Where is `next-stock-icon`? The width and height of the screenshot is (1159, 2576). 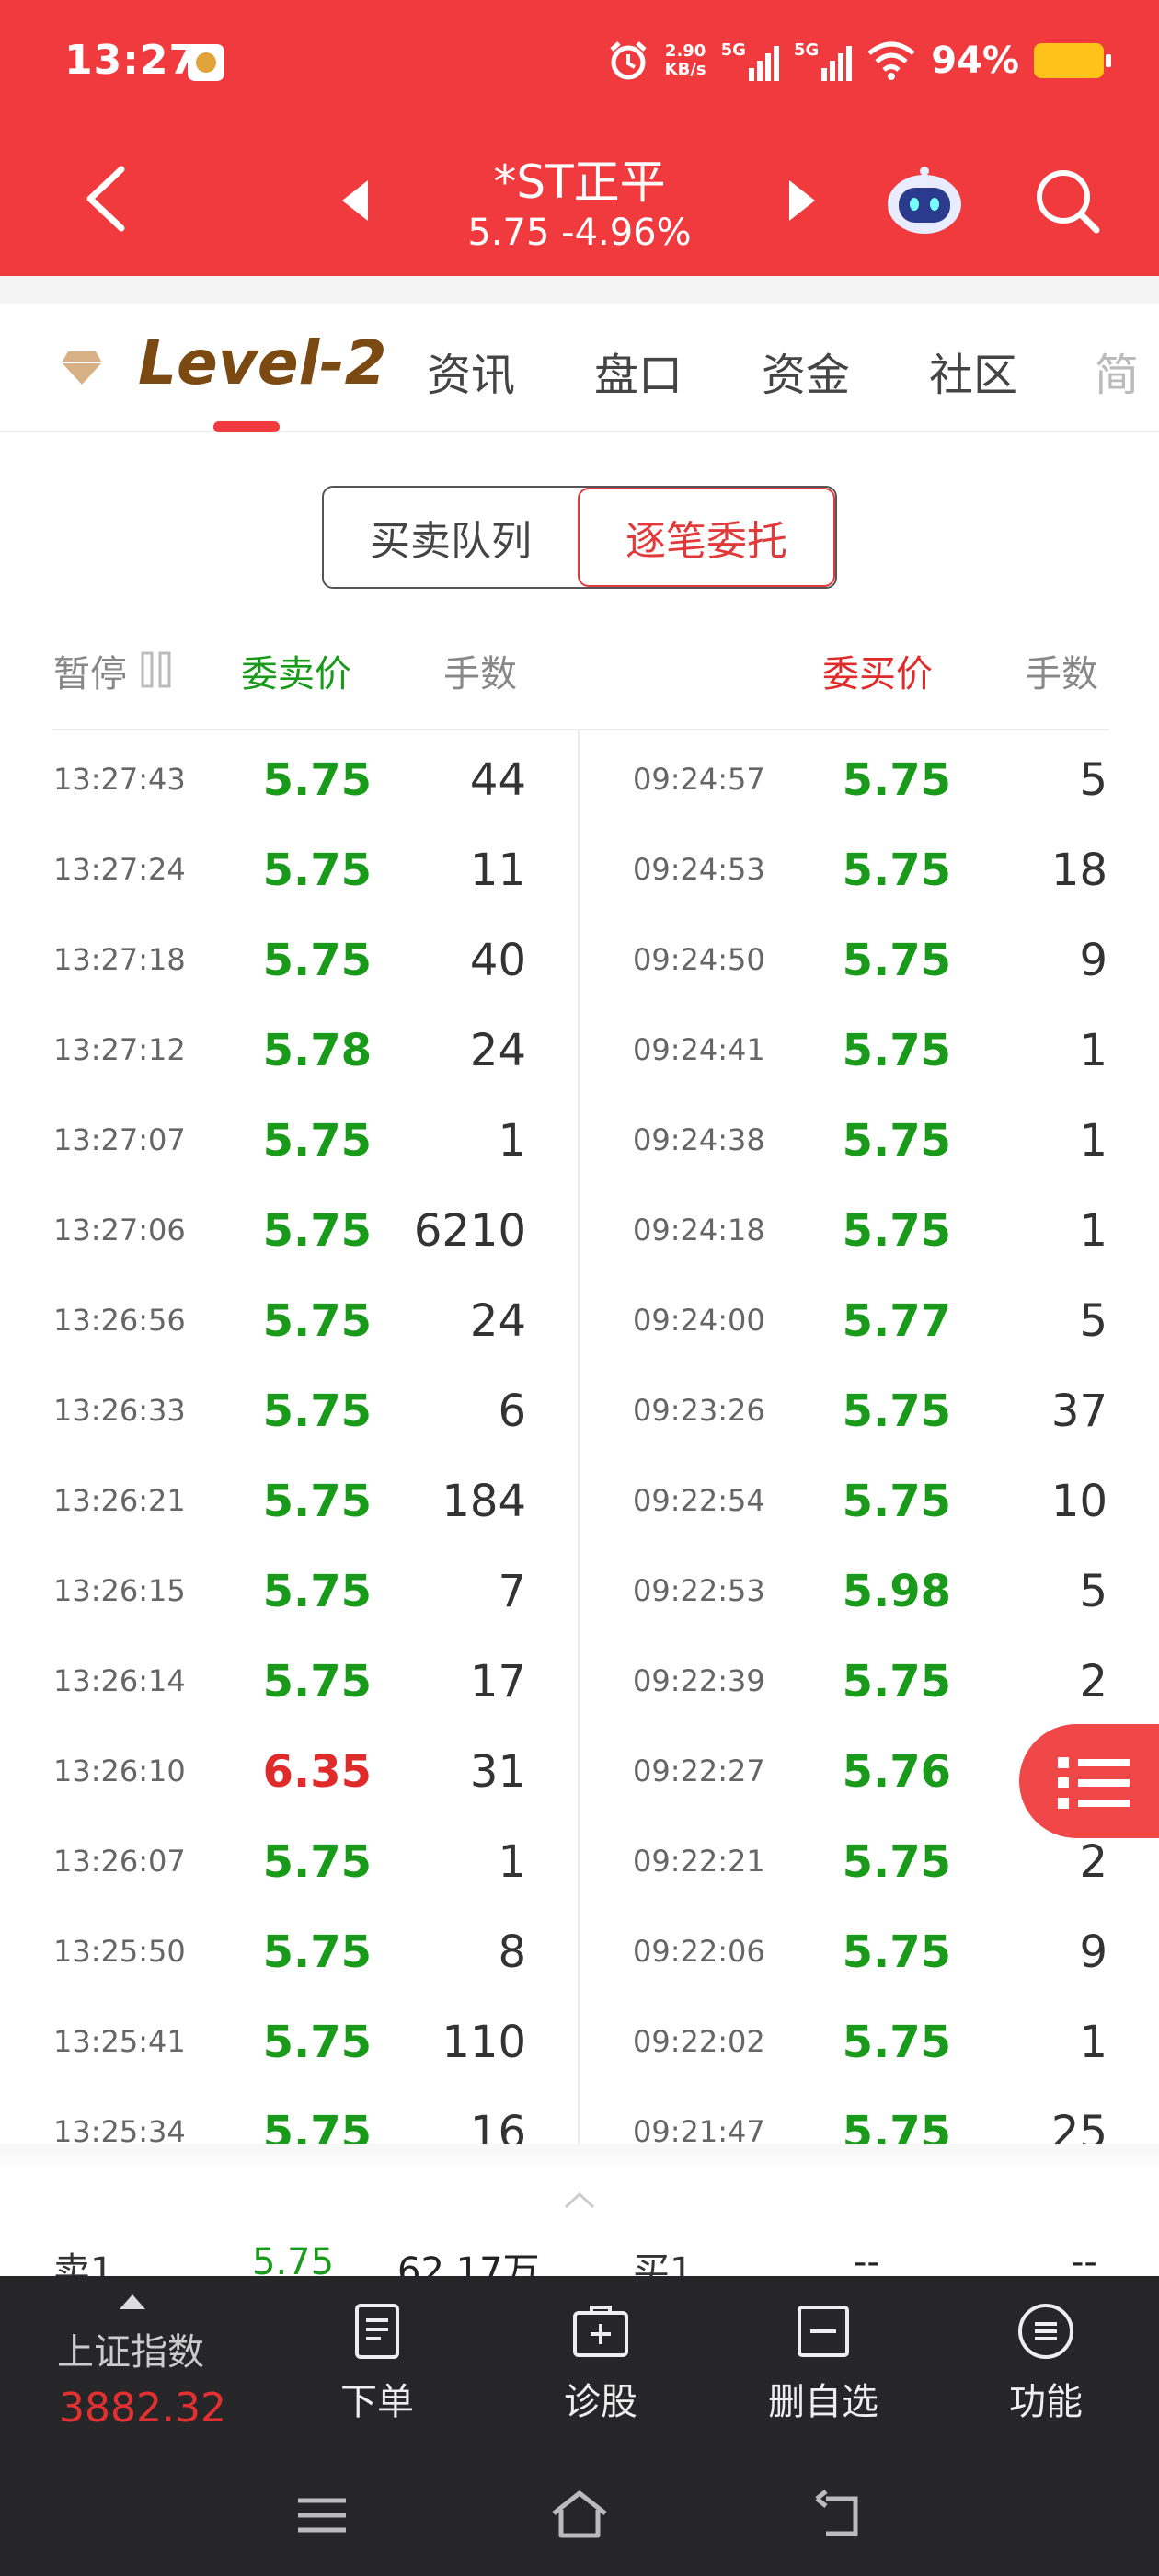 next-stock-icon is located at coordinates (802, 200).